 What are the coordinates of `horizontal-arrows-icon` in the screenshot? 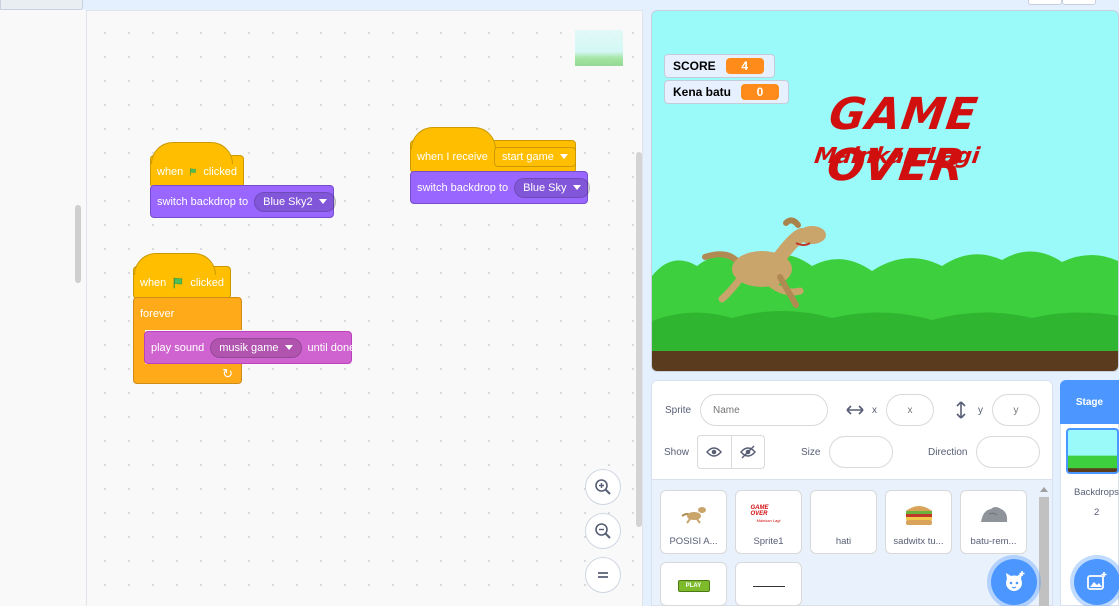 It's located at (855, 410).